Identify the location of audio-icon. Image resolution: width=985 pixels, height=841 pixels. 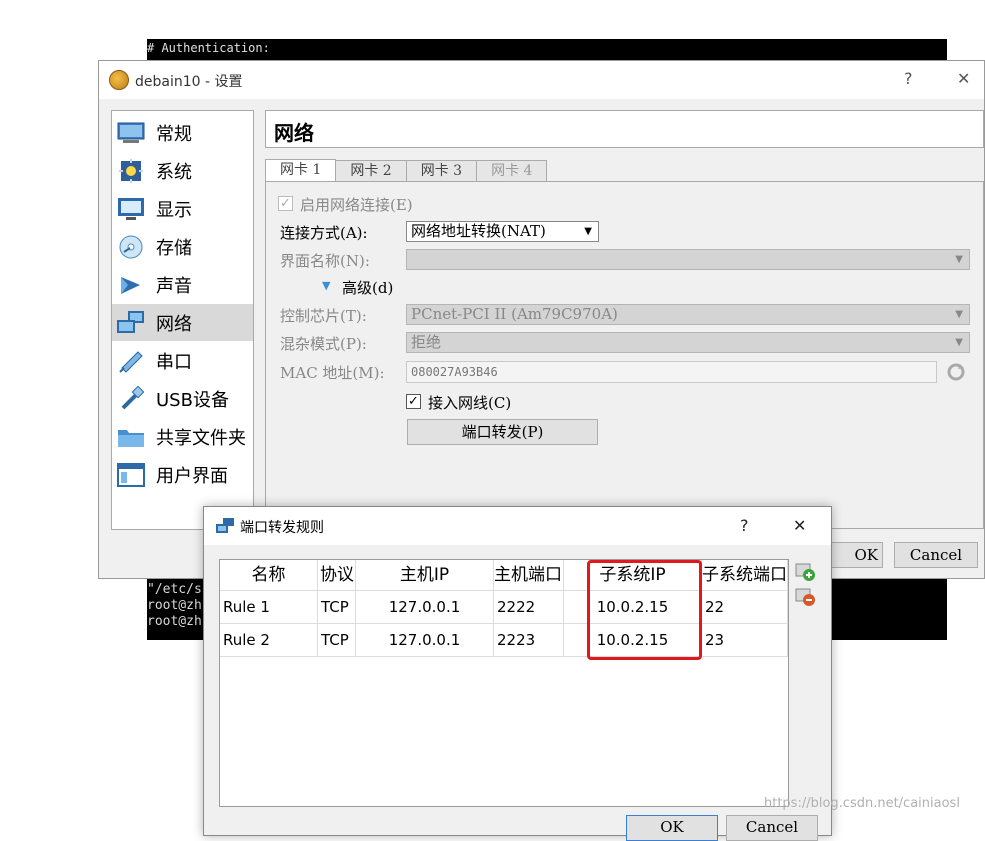
(131, 285).